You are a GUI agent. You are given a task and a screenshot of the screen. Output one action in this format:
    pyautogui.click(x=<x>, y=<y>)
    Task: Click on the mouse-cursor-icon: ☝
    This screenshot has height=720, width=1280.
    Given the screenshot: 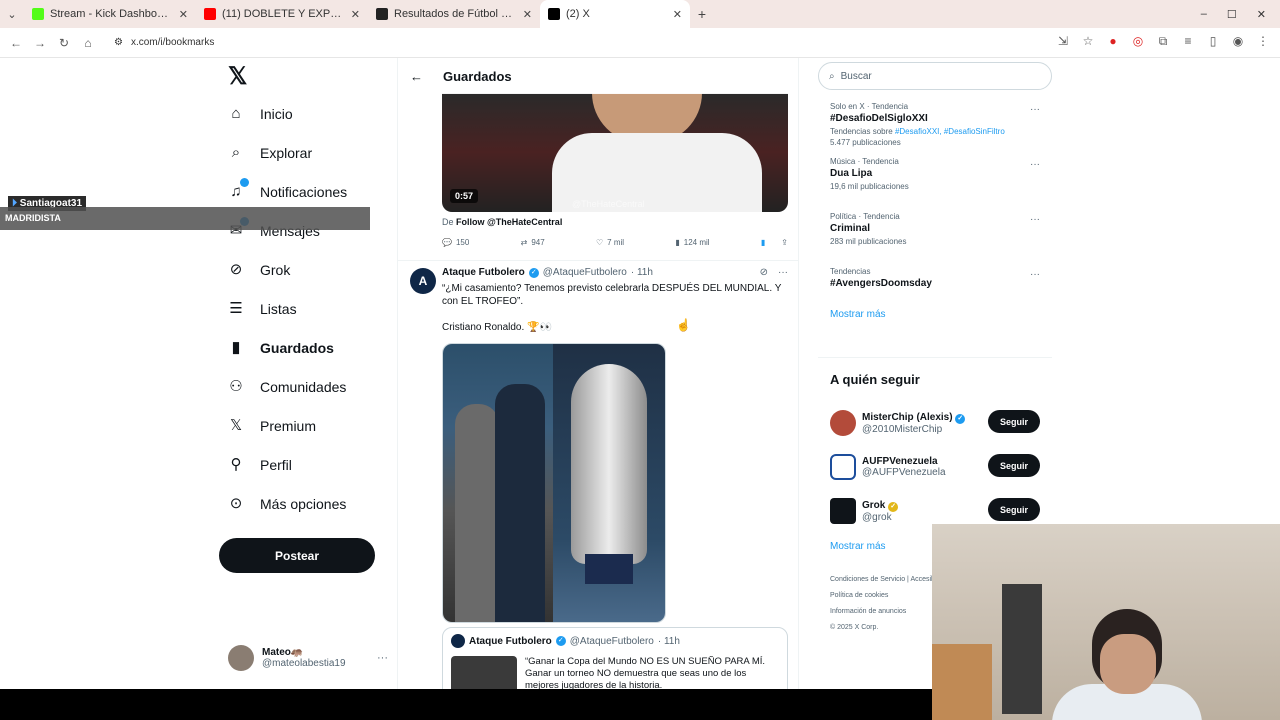 What is the action you would take?
    pyautogui.click(x=683, y=325)
    